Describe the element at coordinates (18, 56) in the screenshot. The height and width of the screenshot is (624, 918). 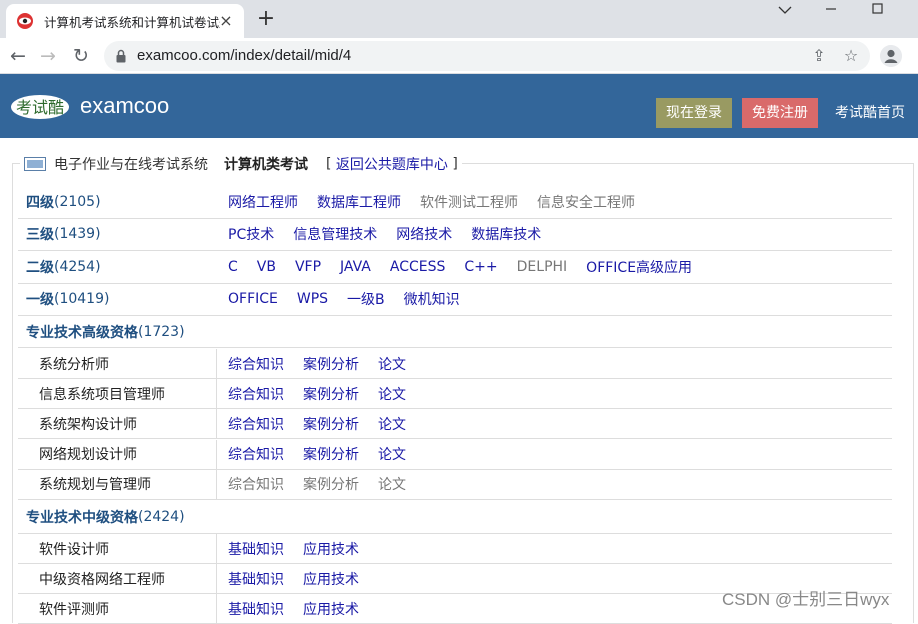
I see `back-arrow-icon: ←` at that location.